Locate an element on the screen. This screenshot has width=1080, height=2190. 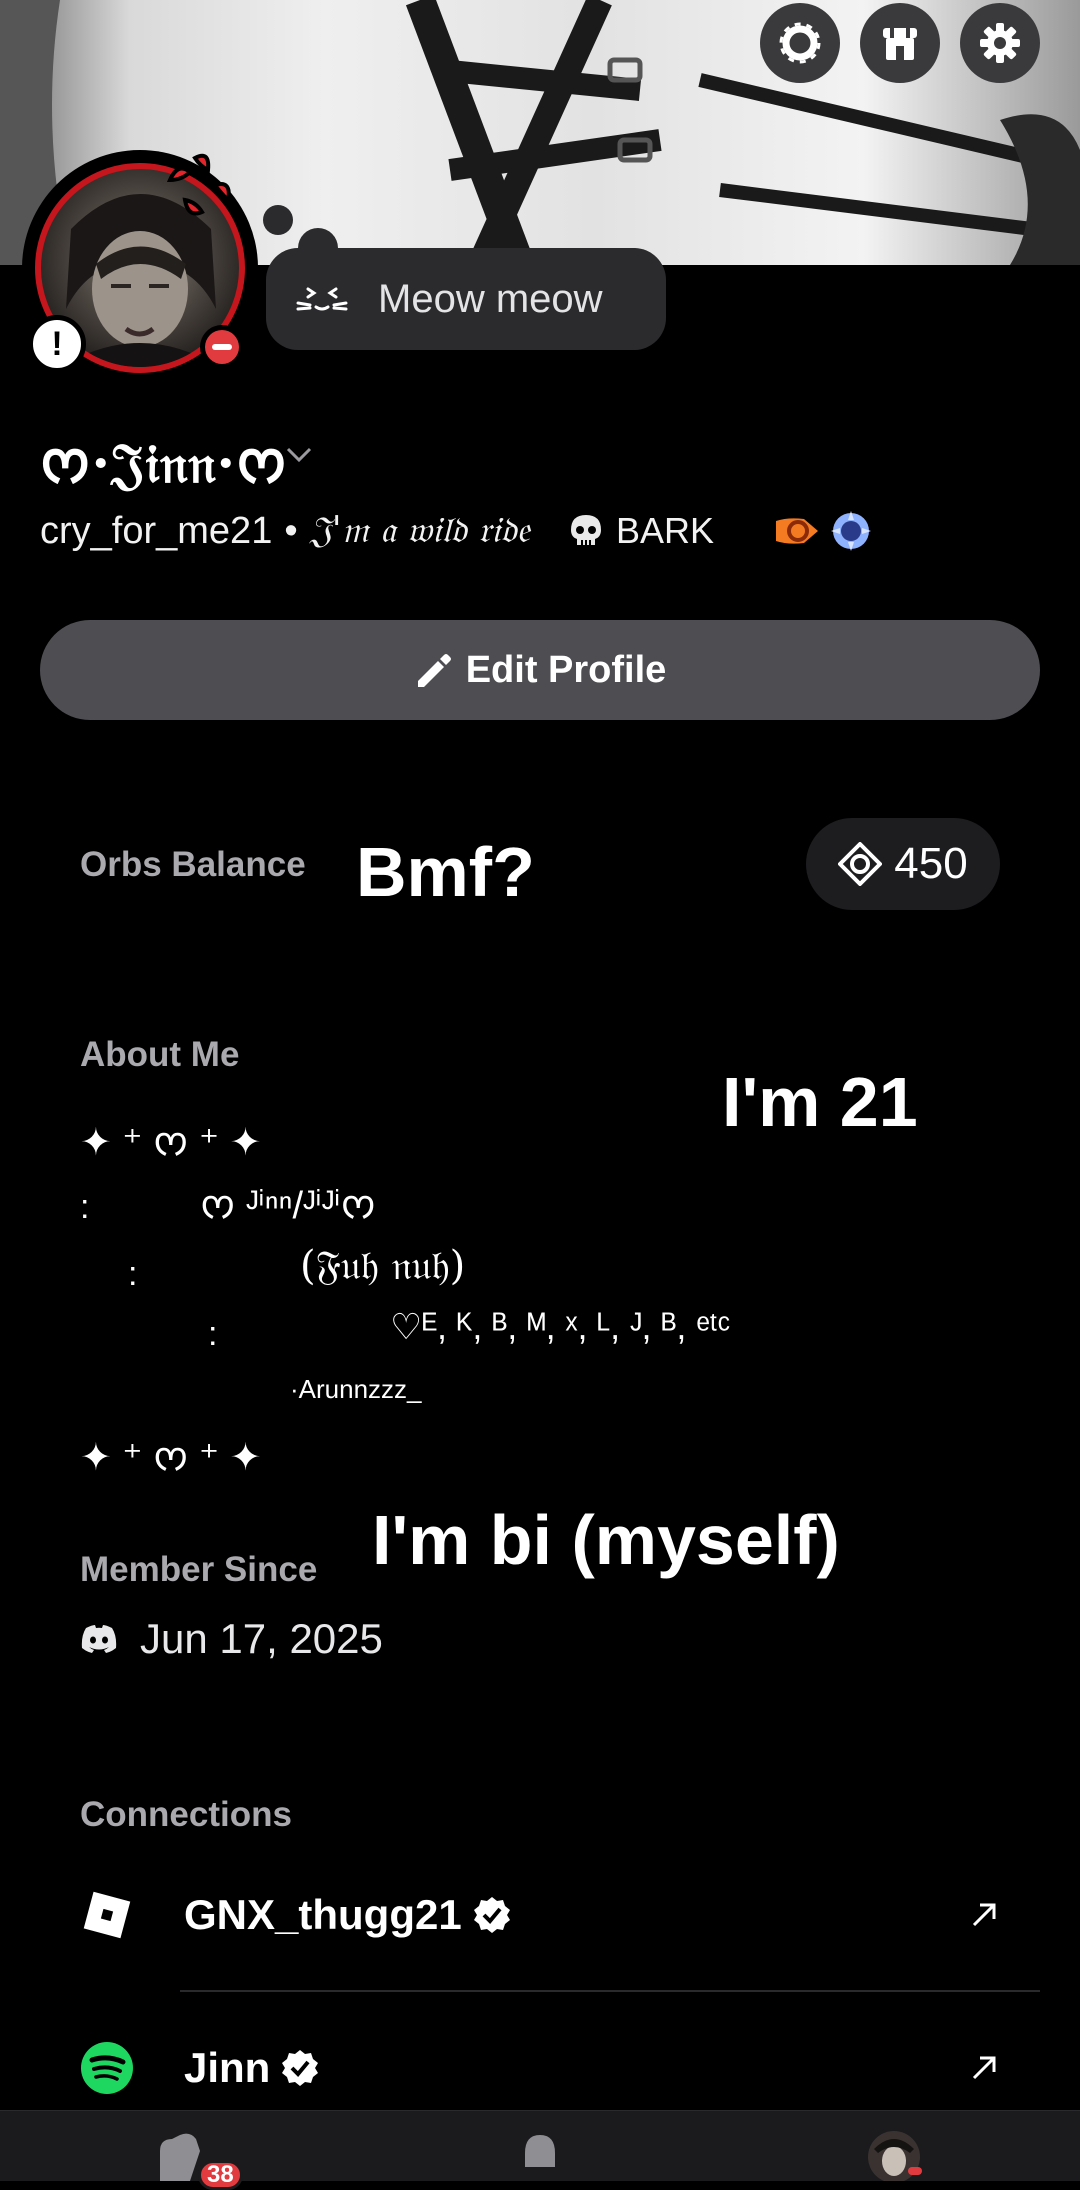
cat-face-icon is located at coordinates (322, 299).